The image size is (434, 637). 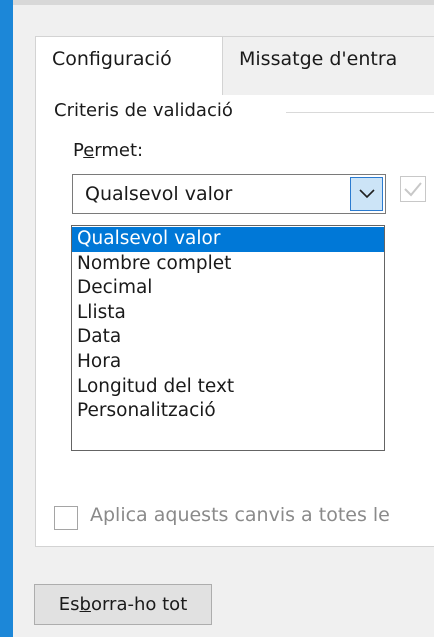 What do you see at coordinates (6, 318) in the screenshot?
I see `window-border-left` at bounding box center [6, 318].